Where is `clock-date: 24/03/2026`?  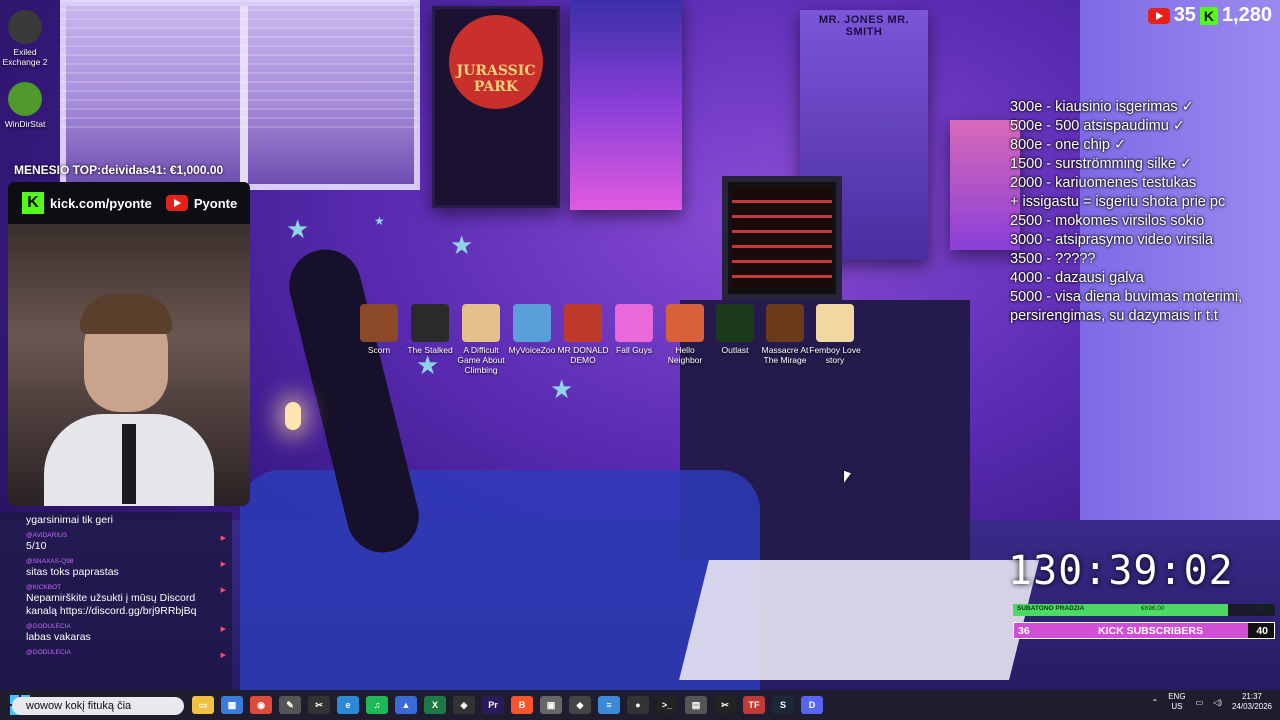
clock-date: 24/03/2026 is located at coordinates (1251, 706).